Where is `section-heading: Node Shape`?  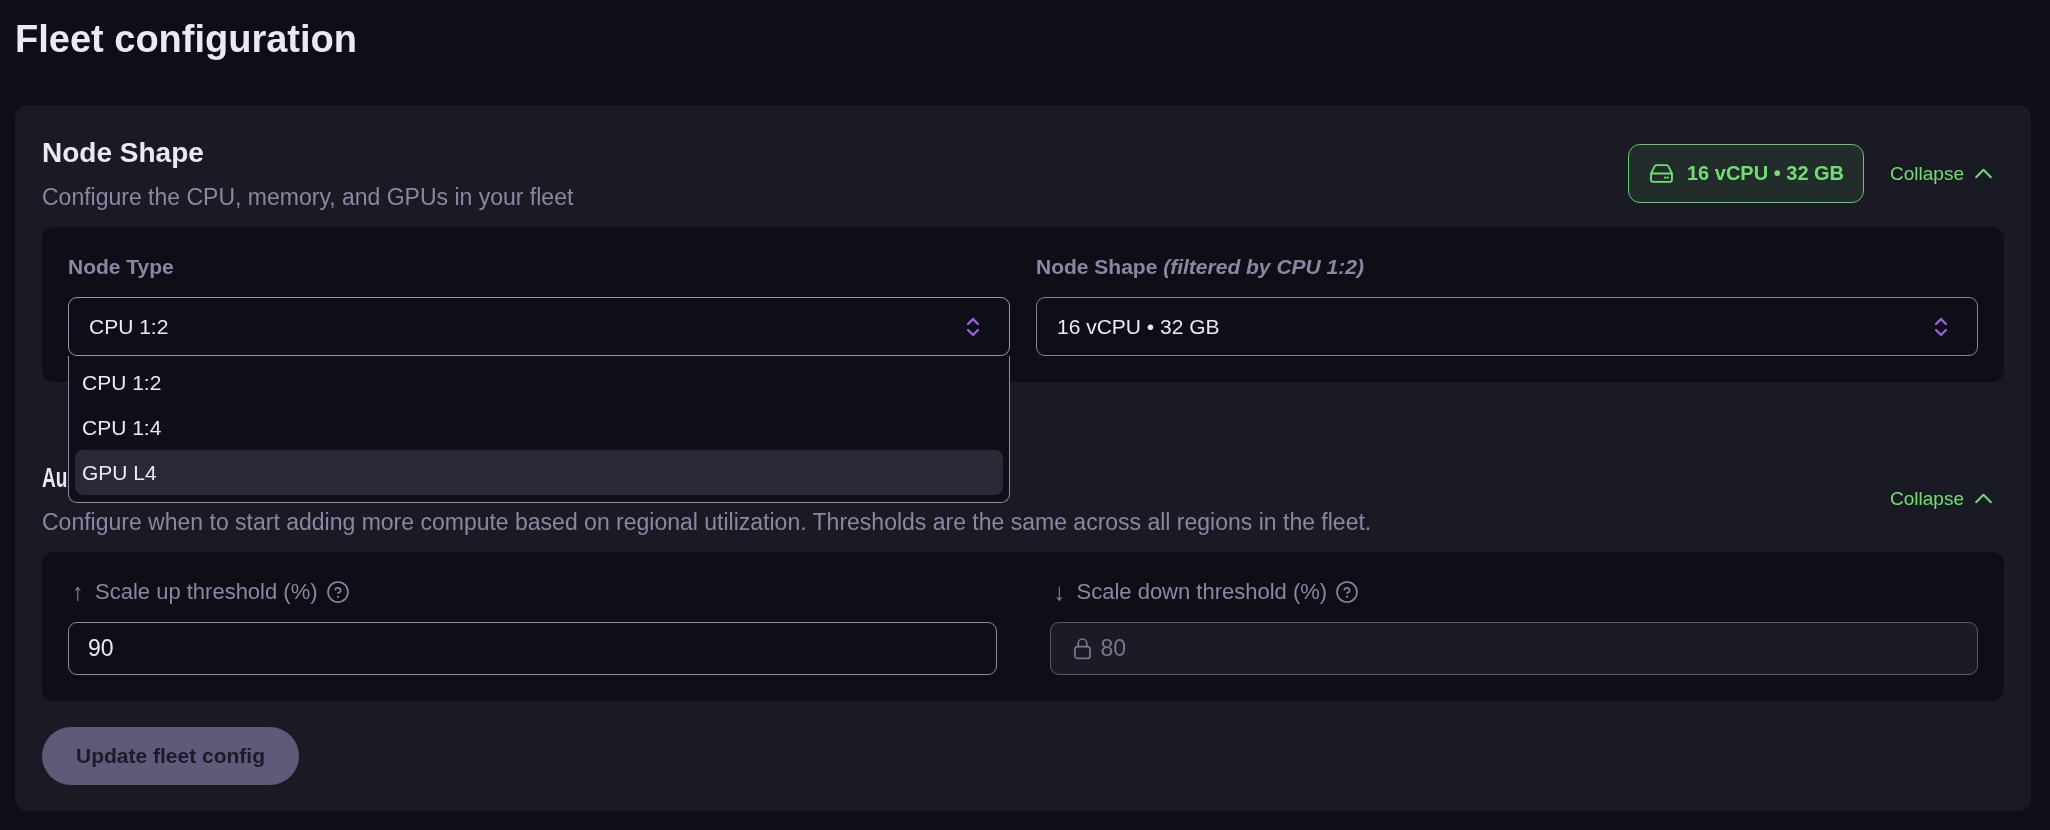
section-heading: Node Shape is located at coordinates (123, 153).